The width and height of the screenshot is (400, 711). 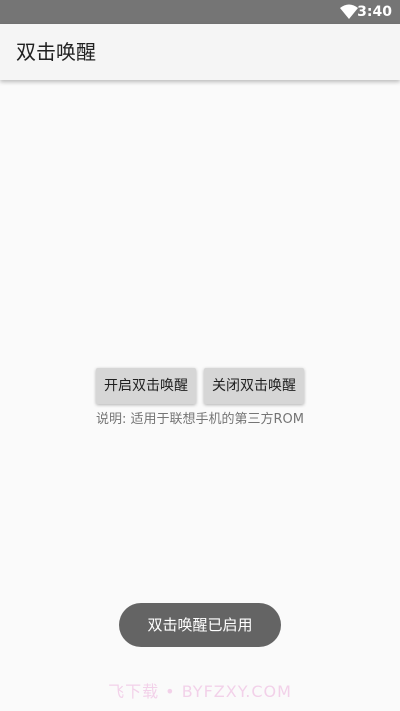 I want to click on status-bar: 3:40, so click(x=200, y=12).